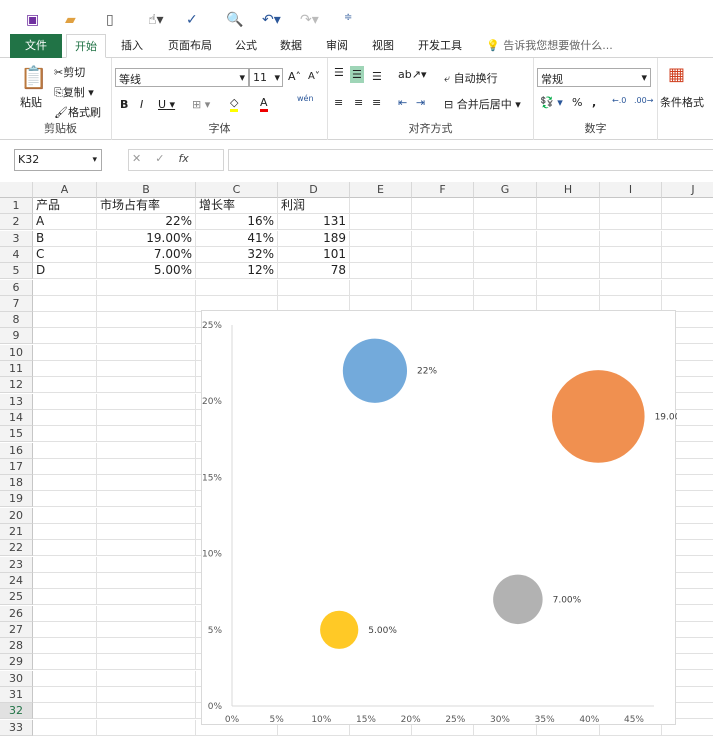 This screenshot has width=713, height=740. I want to click on bold-button: B, so click(124, 104).